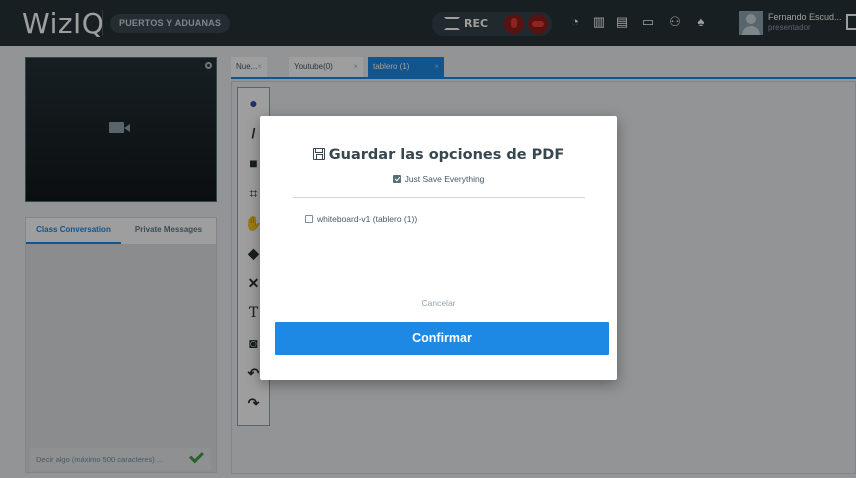 The image size is (856, 478). I want to click on save-everything-label: Just Save Everything, so click(444, 179).